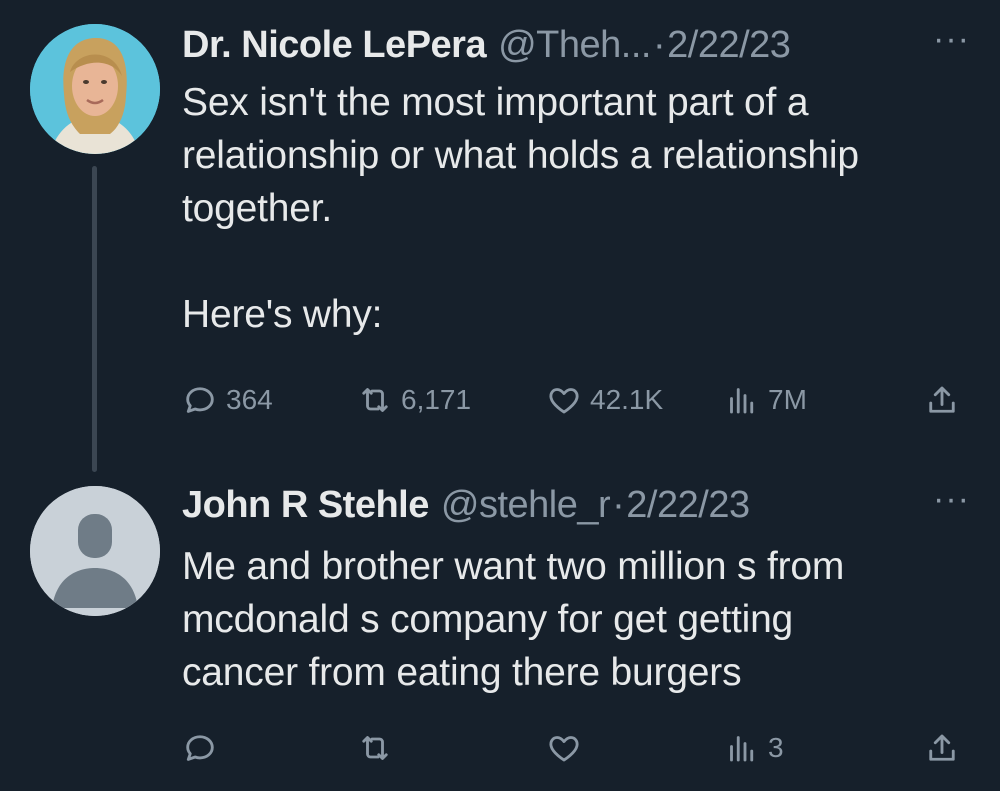 The image size is (1000, 791). What do you see at coordinates (282, 314) in the screenshot?
I see `tweet-text-line: Here's why:` at bounding box center [282, 314].